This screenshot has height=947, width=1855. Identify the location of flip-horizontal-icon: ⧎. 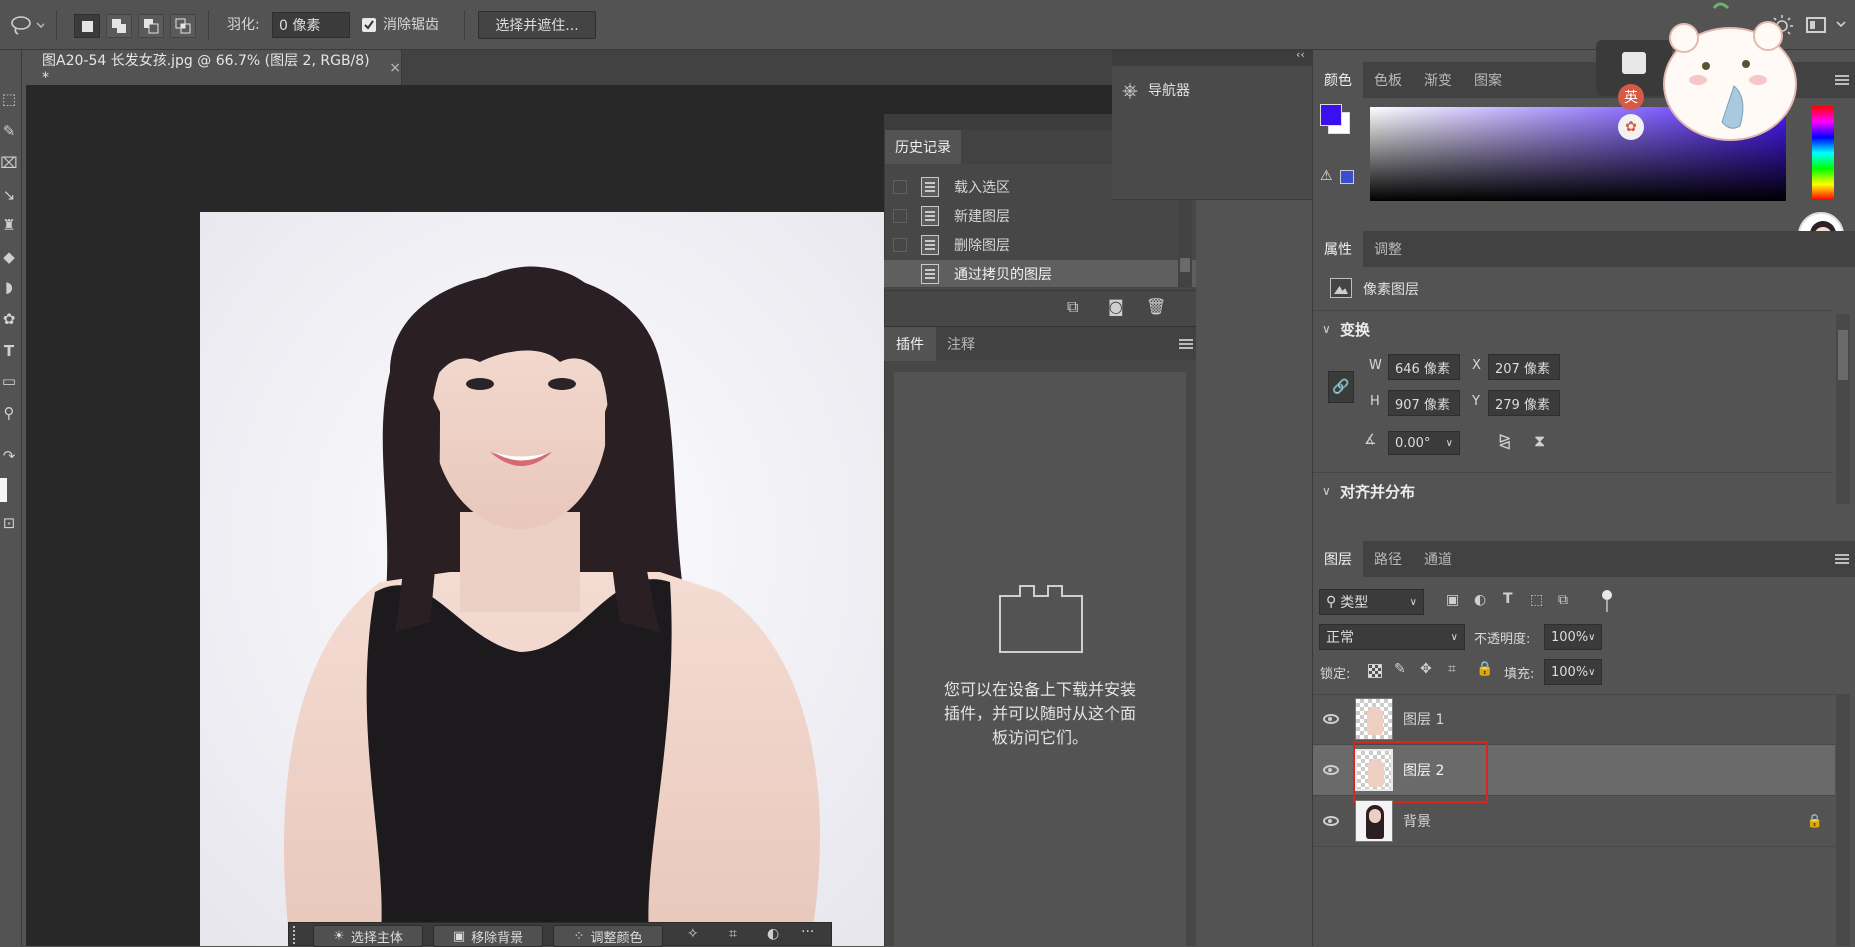
(1504, 440).